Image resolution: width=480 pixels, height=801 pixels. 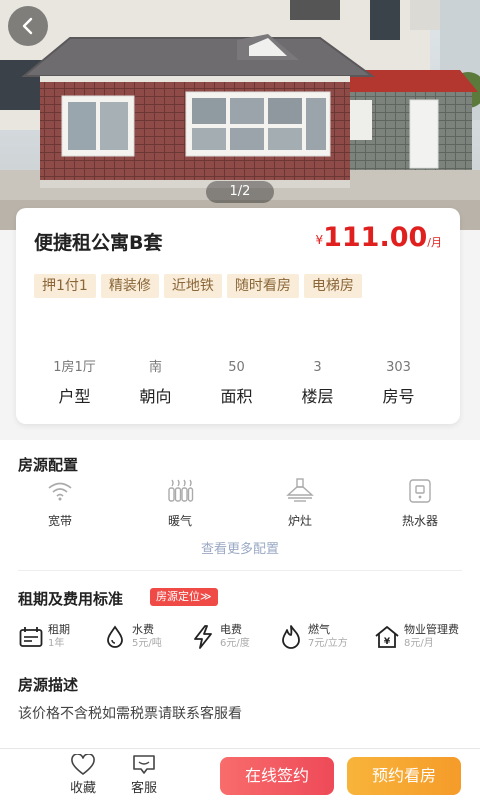 I want to click on spec-value: 3, so click(x=317, y=367).